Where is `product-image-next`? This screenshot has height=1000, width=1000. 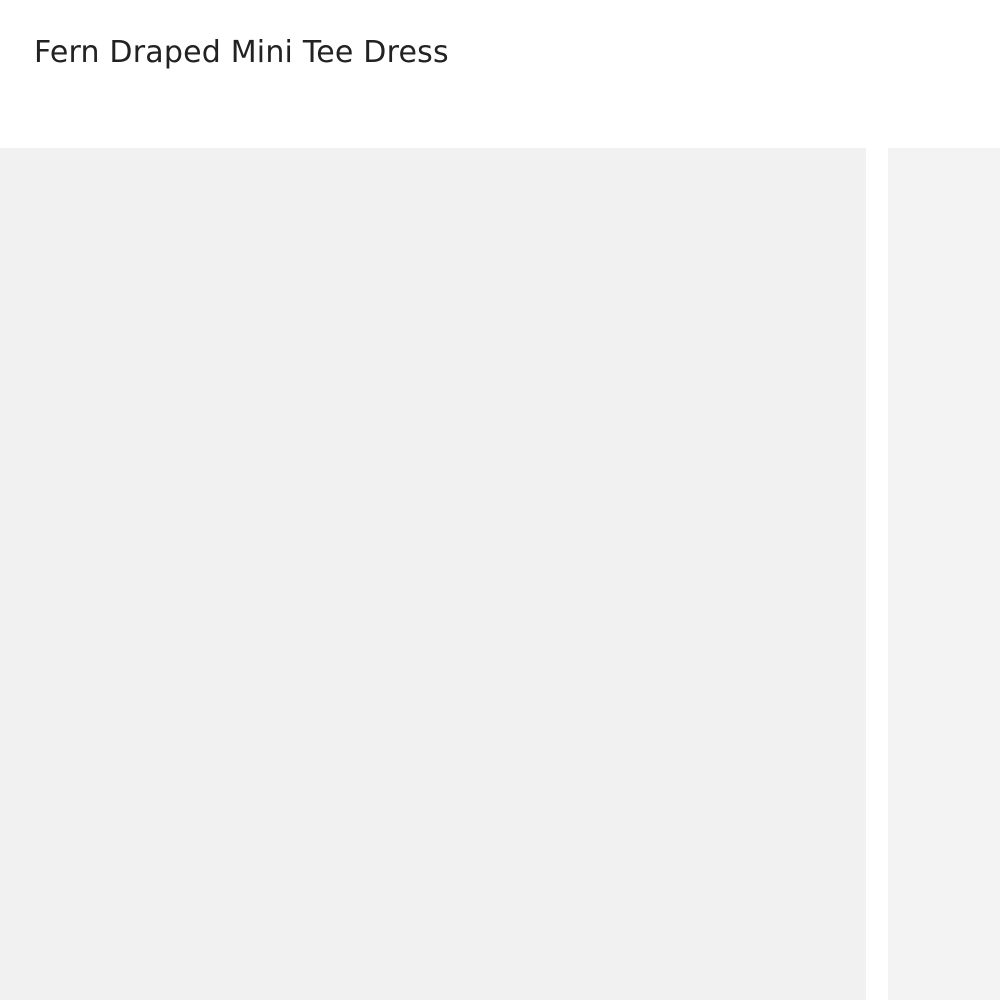
product-image-next is located at coordinates (944, 574).